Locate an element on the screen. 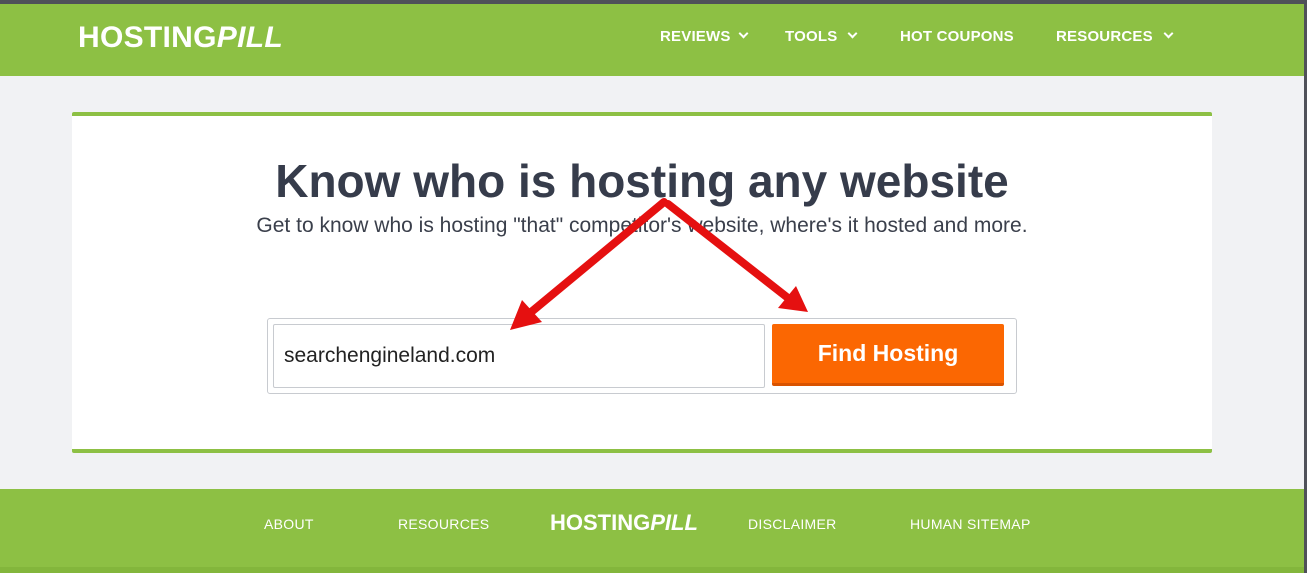 The width and height of the screenshot is (1307, 573). page-title: Know who is hosting any website is located at coordinates (642, 181).